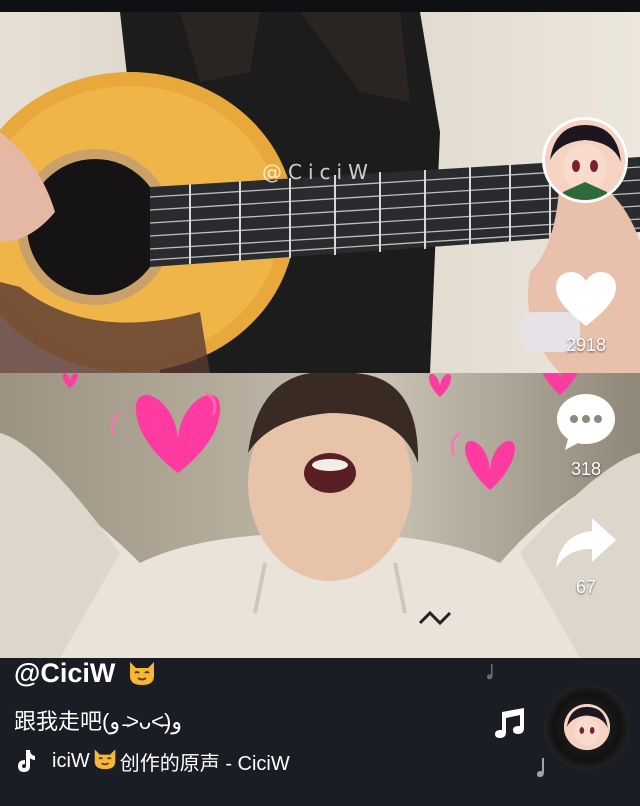  I want to click on comment-button: 318, so click(586, 436).